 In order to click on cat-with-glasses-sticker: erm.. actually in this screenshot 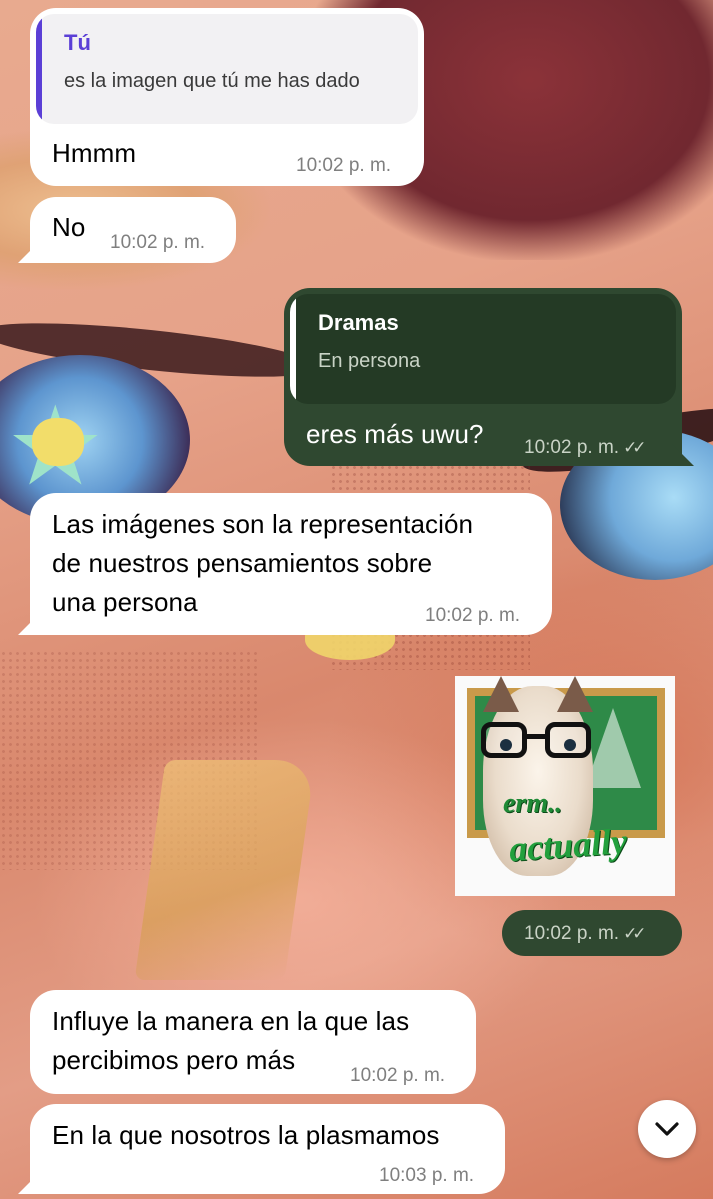, I will do `click(565, 786)`.